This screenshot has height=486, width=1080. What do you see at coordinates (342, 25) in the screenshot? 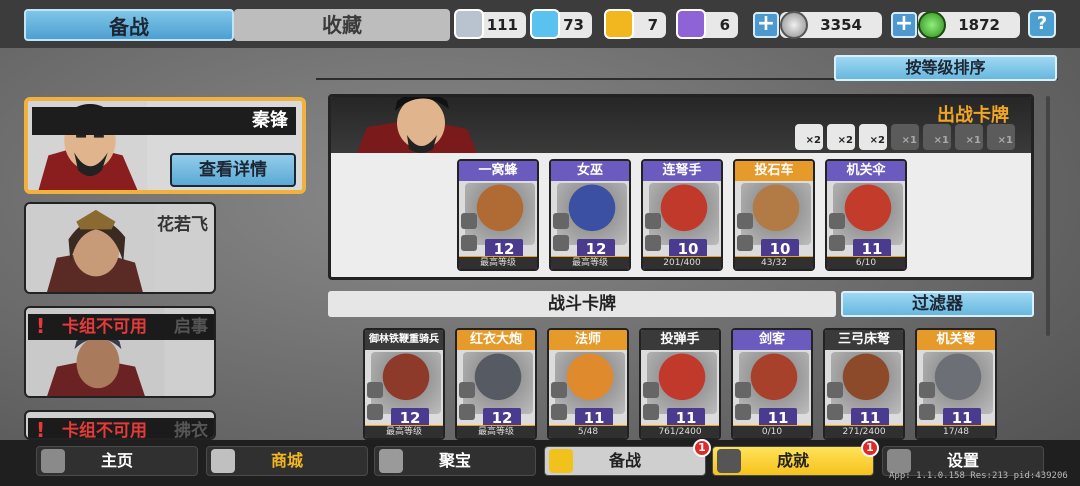
I see `tab-collection: 收藏` at bounding box center [342, 25].